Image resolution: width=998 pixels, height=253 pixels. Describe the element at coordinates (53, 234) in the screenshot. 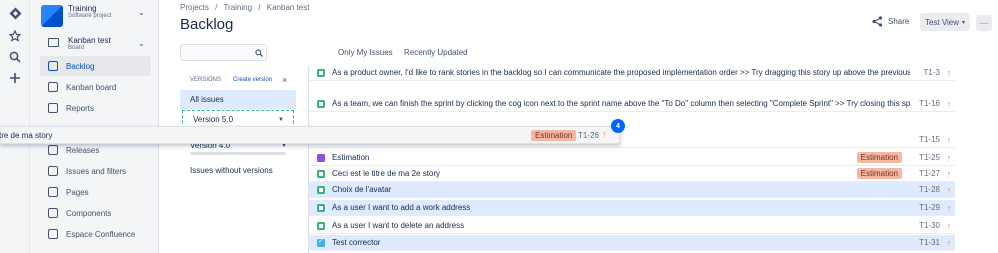

I see `confluence-icon` at that location.